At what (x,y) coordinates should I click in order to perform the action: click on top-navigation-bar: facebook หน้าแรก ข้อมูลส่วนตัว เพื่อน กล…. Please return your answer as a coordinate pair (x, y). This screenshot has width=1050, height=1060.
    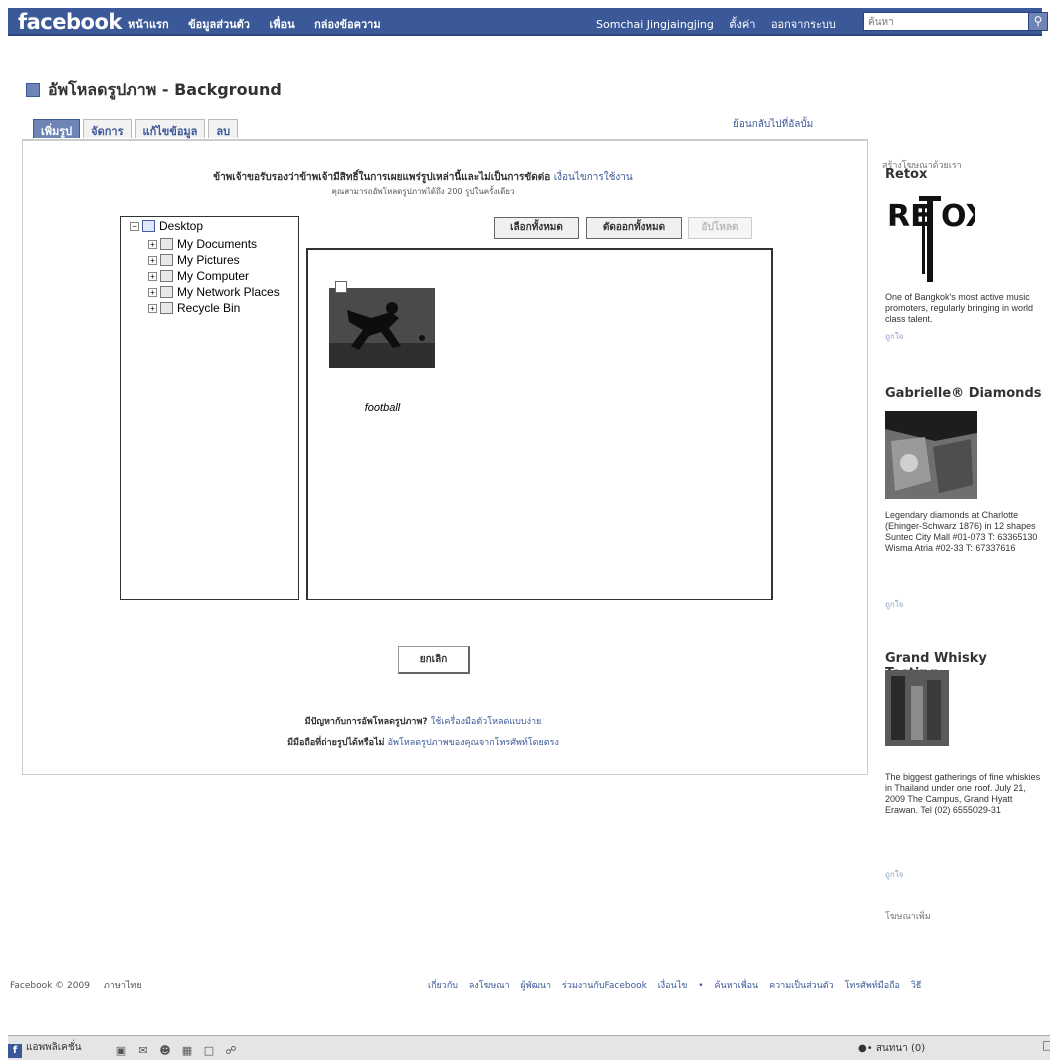
    Looking at the image, I should click on (525, 21).